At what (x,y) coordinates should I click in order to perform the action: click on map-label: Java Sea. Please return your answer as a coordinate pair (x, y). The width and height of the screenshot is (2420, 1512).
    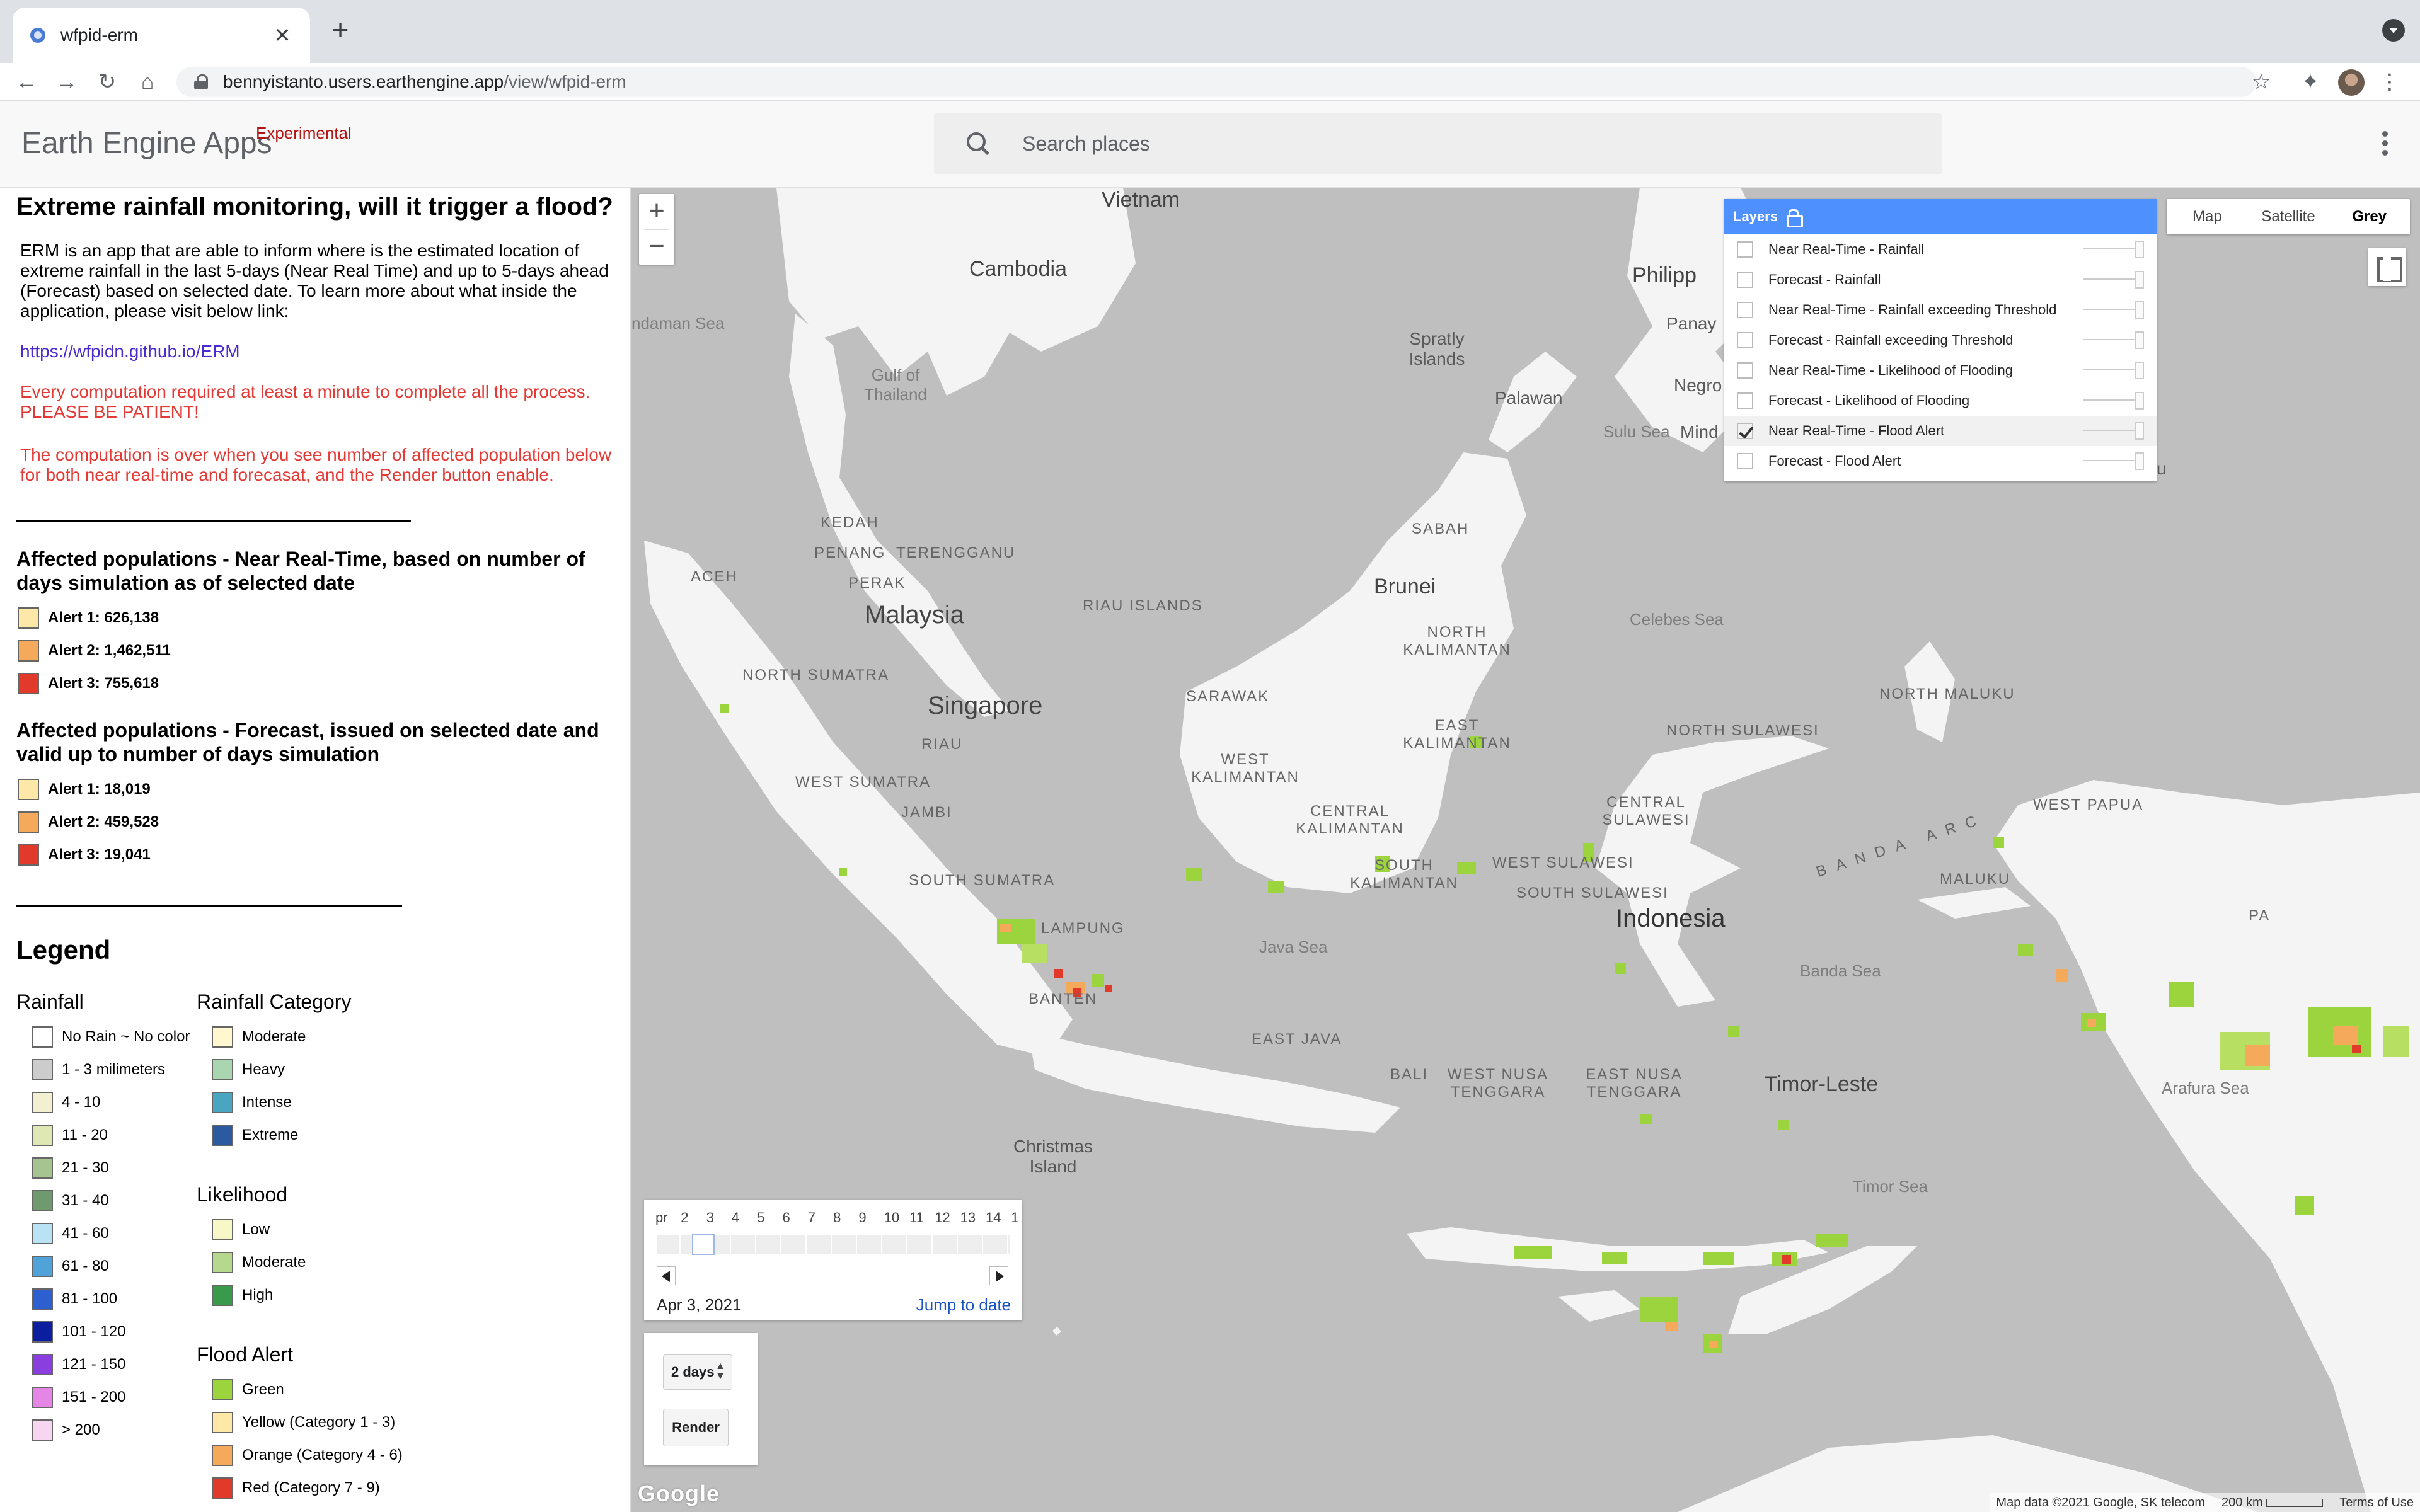
    Looking at the image, I should click on (1293, 946).